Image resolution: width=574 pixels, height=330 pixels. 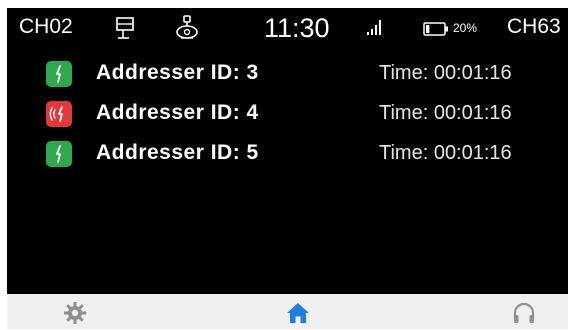 I want to click on network-icon, so click(x=125, y=30).